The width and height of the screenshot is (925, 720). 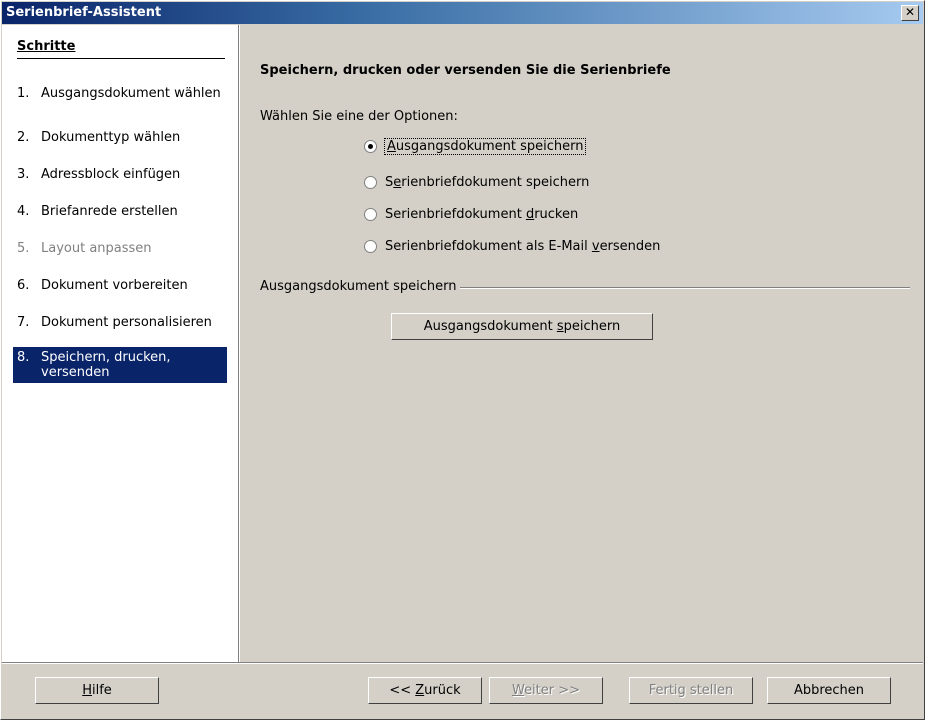 I want to click on close-icon: ✕, so click(x=910, y=12).